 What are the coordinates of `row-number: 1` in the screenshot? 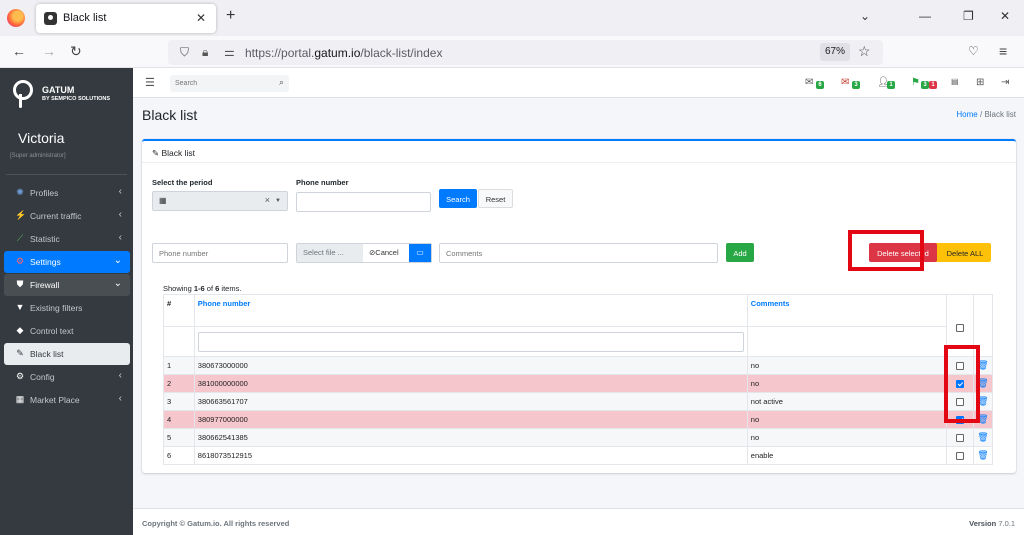 It's located at (179, 365).